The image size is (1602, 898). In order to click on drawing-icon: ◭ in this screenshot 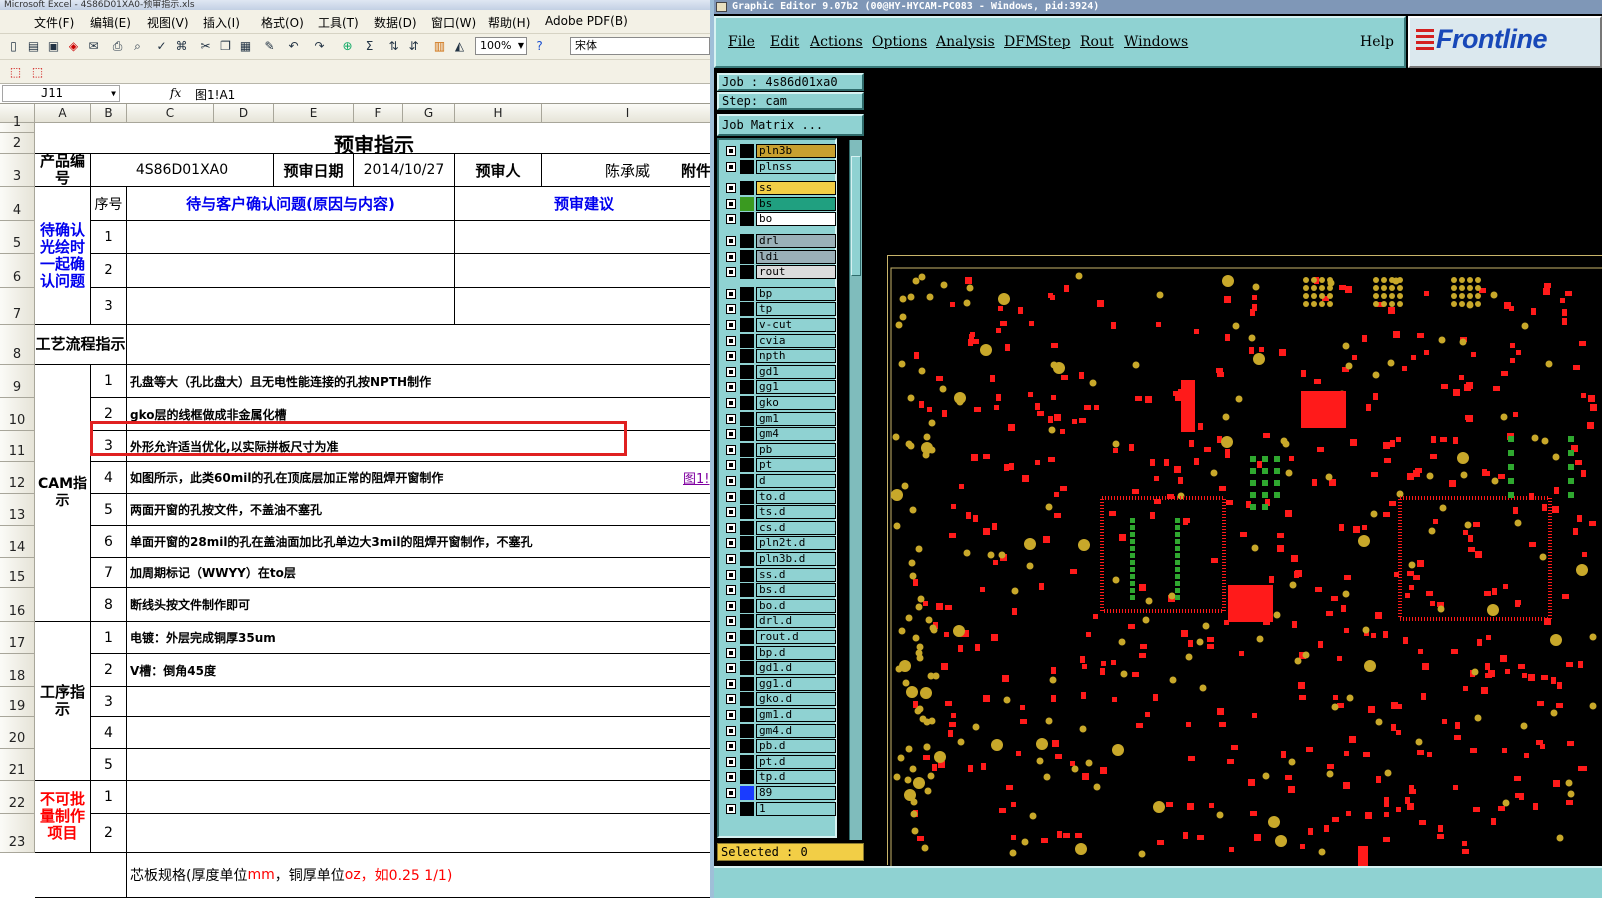, I will do `click(459, 46)`.